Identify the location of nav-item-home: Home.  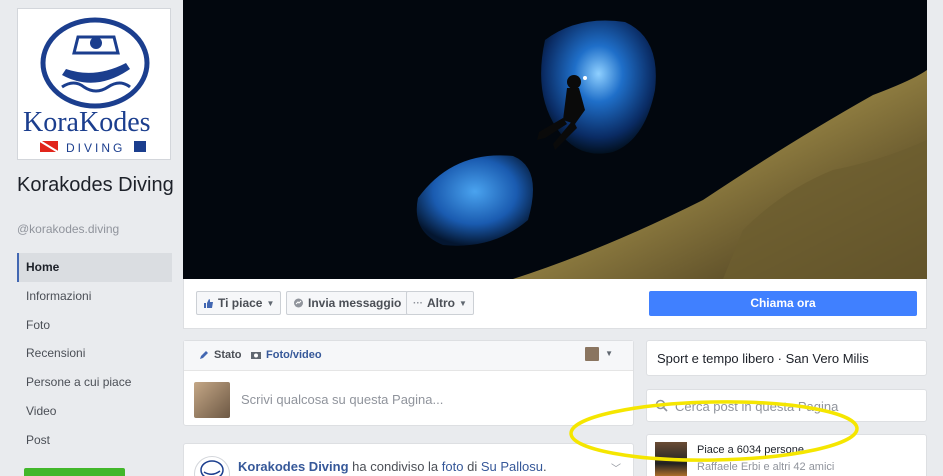
(94, 267).